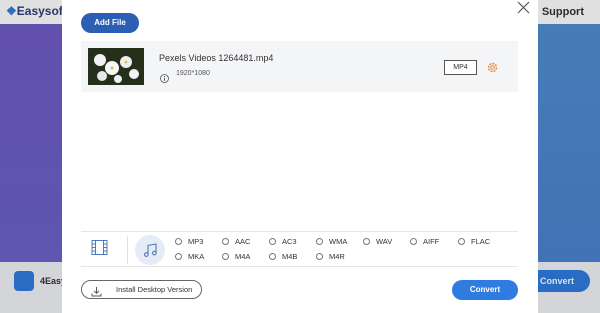 This screenshot has width=600, height=313. I want to click on format-option-m4a: M4A, so click(236, 256).